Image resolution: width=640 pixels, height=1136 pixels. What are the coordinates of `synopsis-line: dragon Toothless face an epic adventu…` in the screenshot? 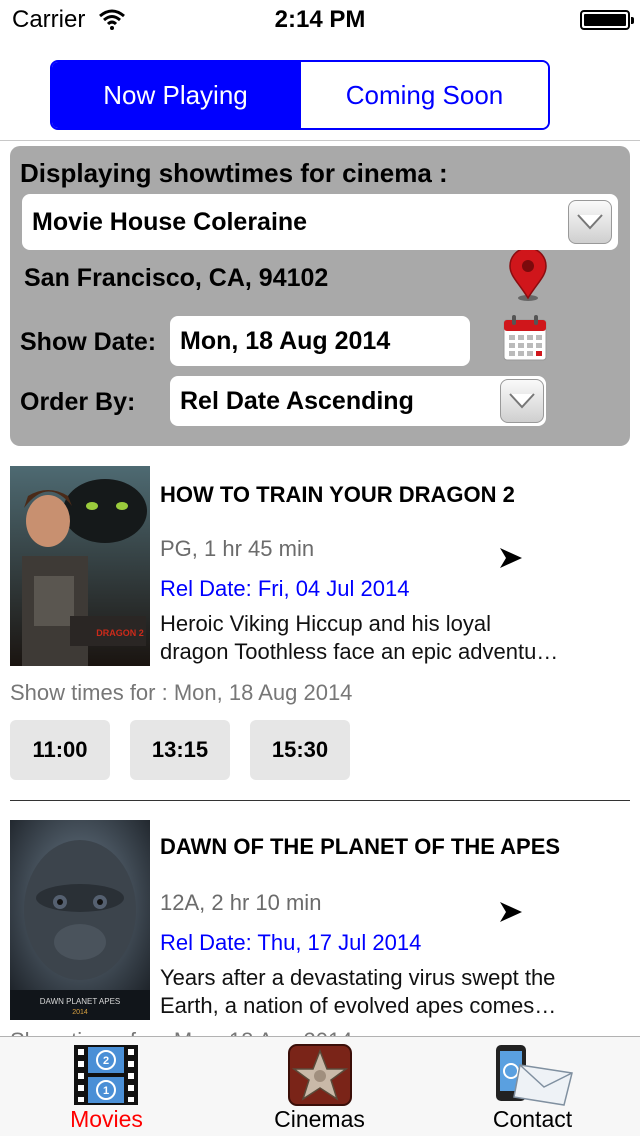 It's located at (359, 651).